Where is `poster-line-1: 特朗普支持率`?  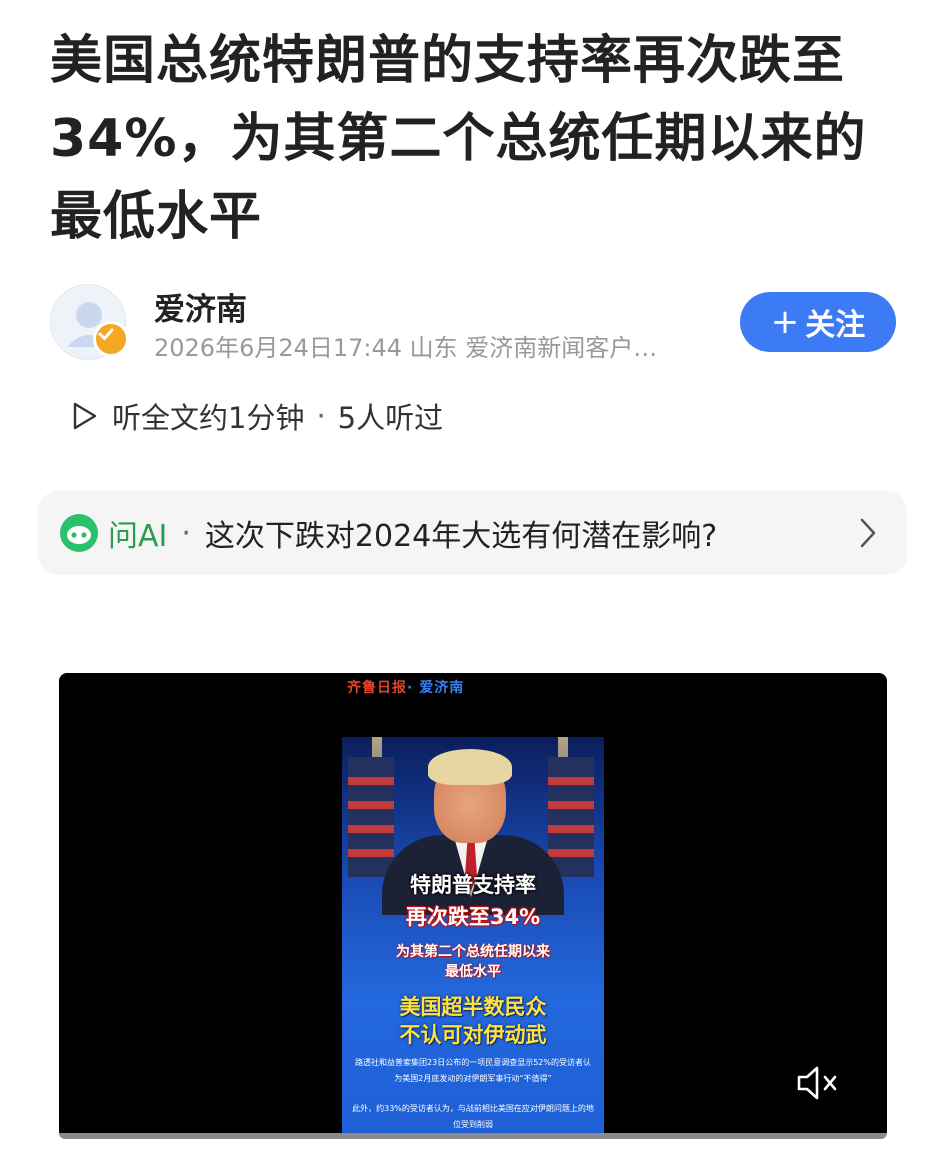
poster-line-1: 特朗普支持率 is located at coordinates (473, 885).